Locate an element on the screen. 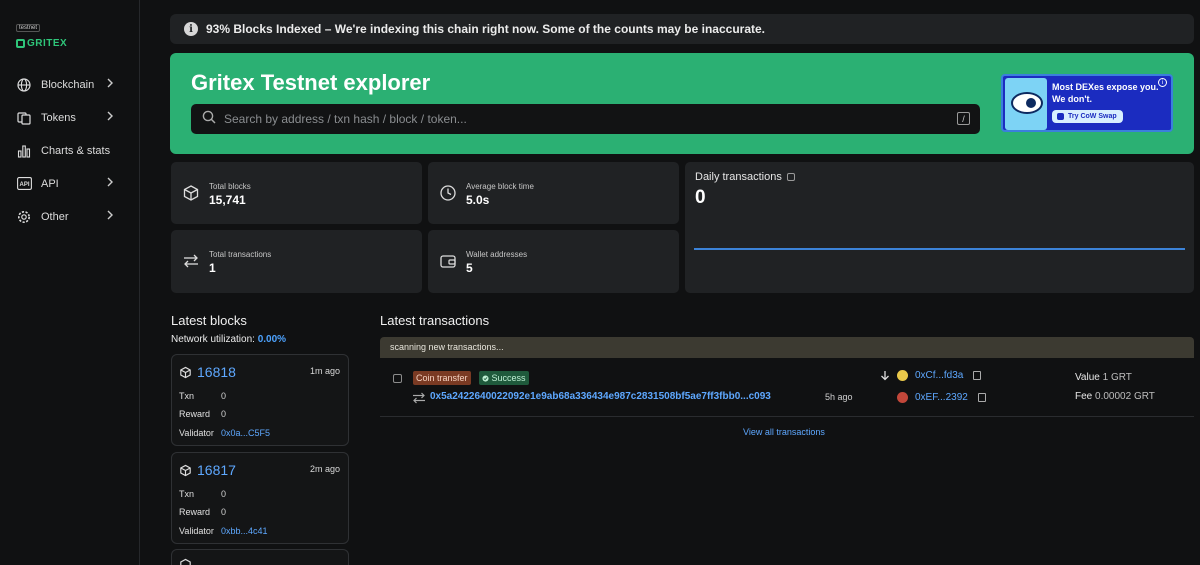 The height and width of the screenshot is (565, 1200). validator-link: 0xbb...4c41 is located at coordinates (244, 531).